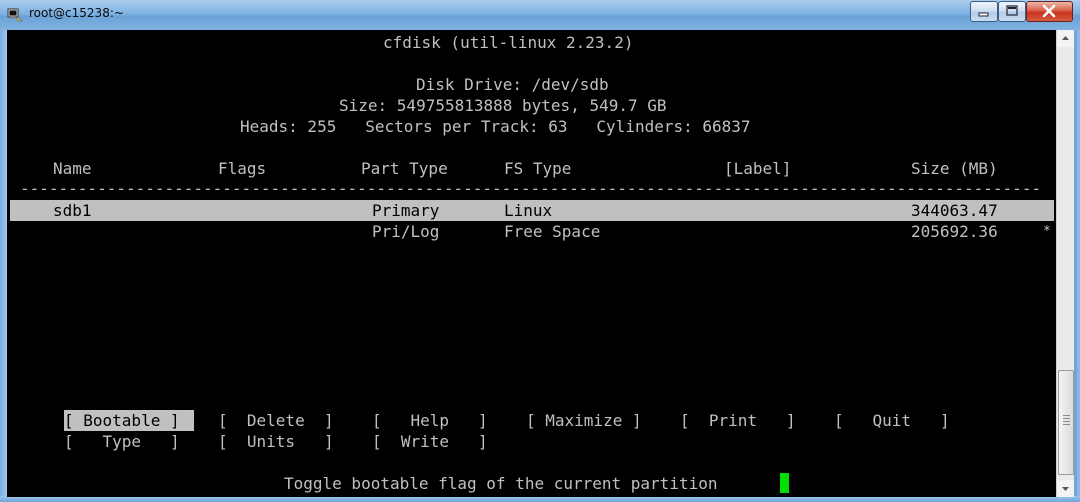 This screenshot has width=1080, height=502. I want to click on partition-name: sdb1, so click(72, 210).